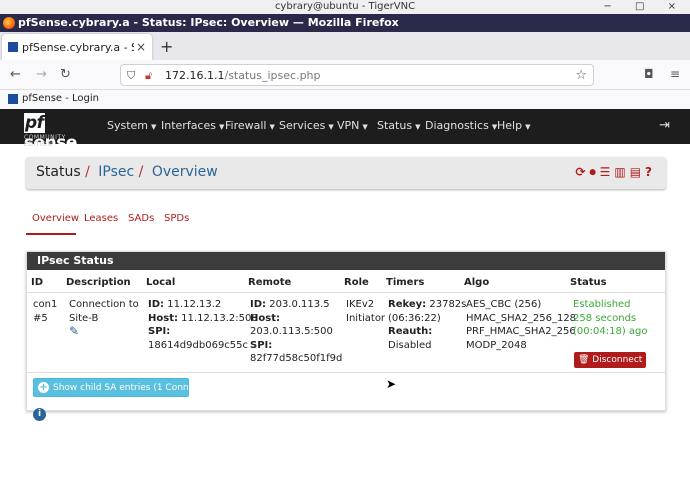 This screenshot has width=690, height=491. Describe the element at coordinates (356, 282) in the screenshot. I see `header-role: Role` at that location.